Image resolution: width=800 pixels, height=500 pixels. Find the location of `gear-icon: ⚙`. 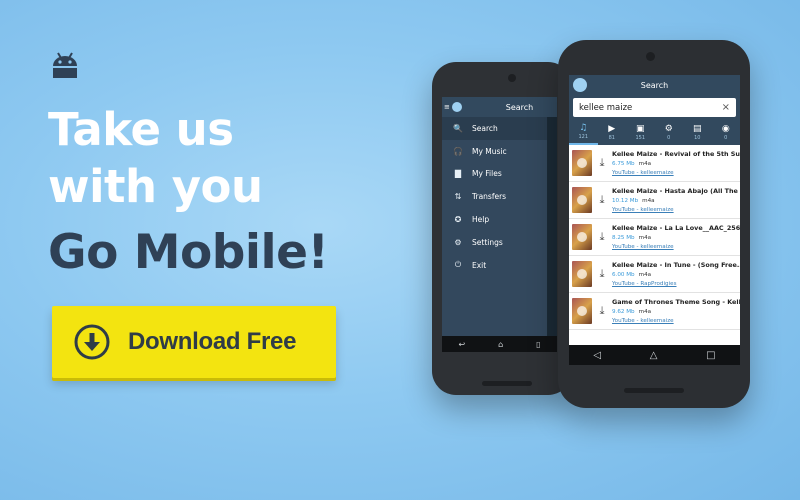

gear-icon: ⚙ is located at coordinates (668, 128).